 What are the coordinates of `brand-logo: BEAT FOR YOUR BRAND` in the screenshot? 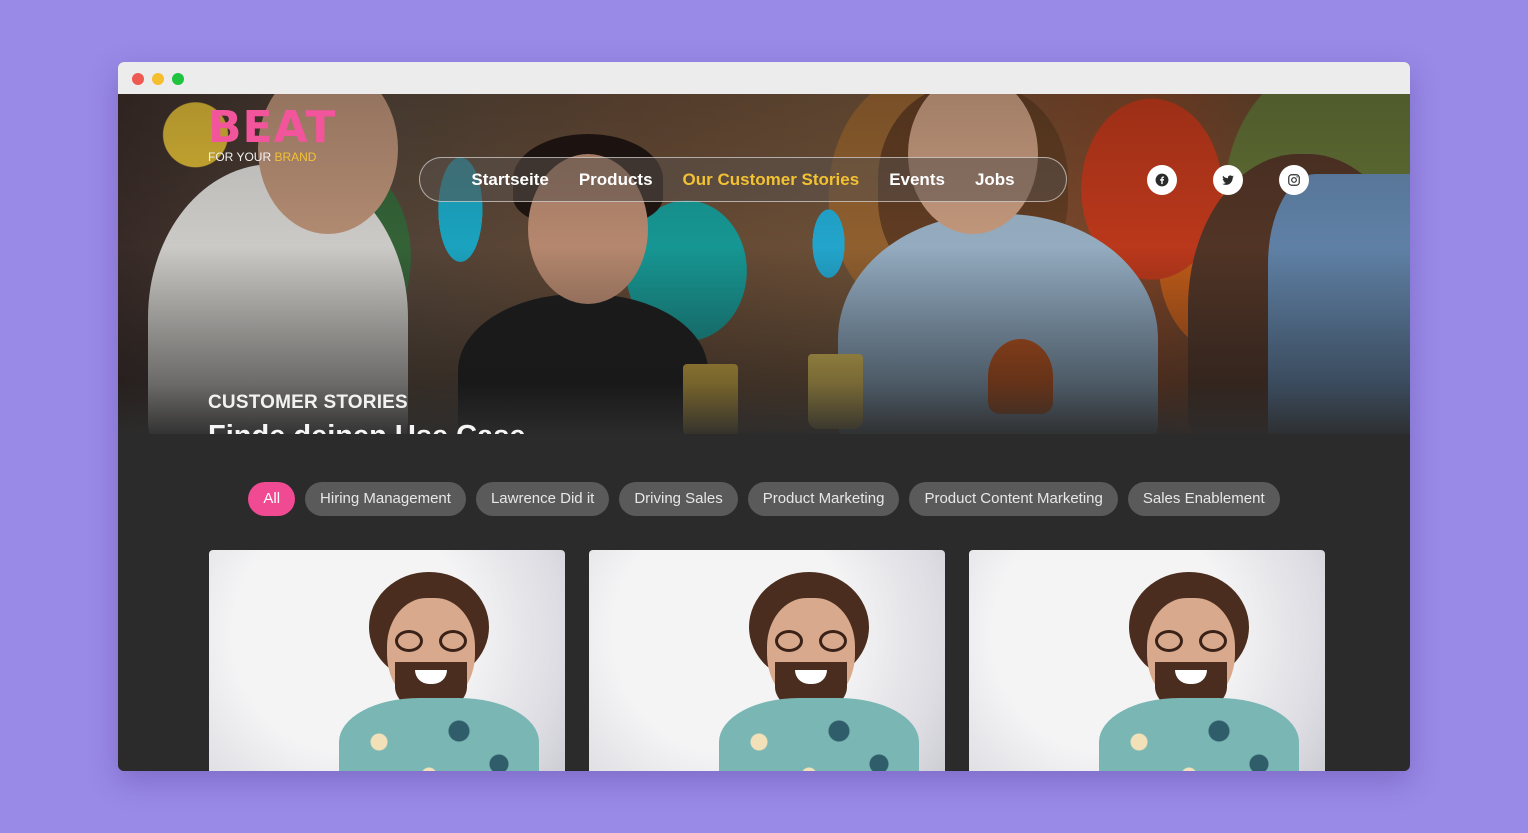 It's located at (272, 133).